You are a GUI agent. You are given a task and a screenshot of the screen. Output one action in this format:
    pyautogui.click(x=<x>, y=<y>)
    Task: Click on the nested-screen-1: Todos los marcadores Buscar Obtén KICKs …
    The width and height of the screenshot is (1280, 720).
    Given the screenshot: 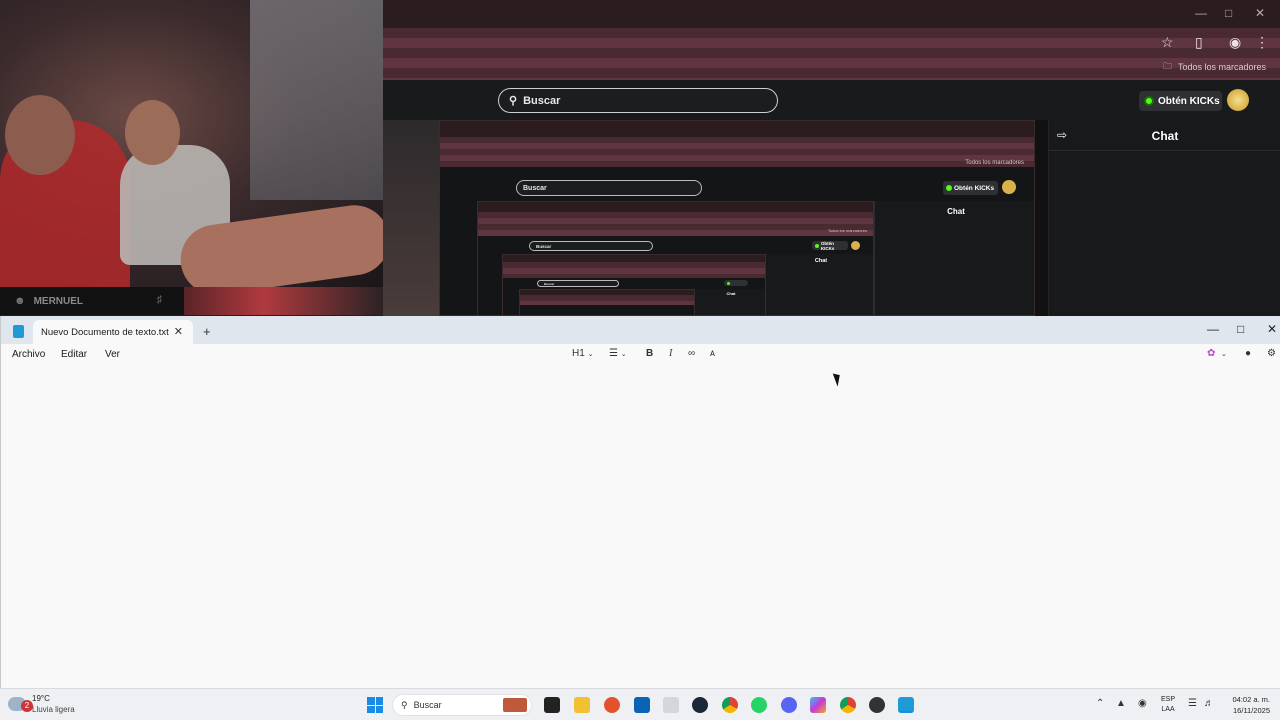 What is the action you would take?
    pyautogui.click(x=737, y=218)
    